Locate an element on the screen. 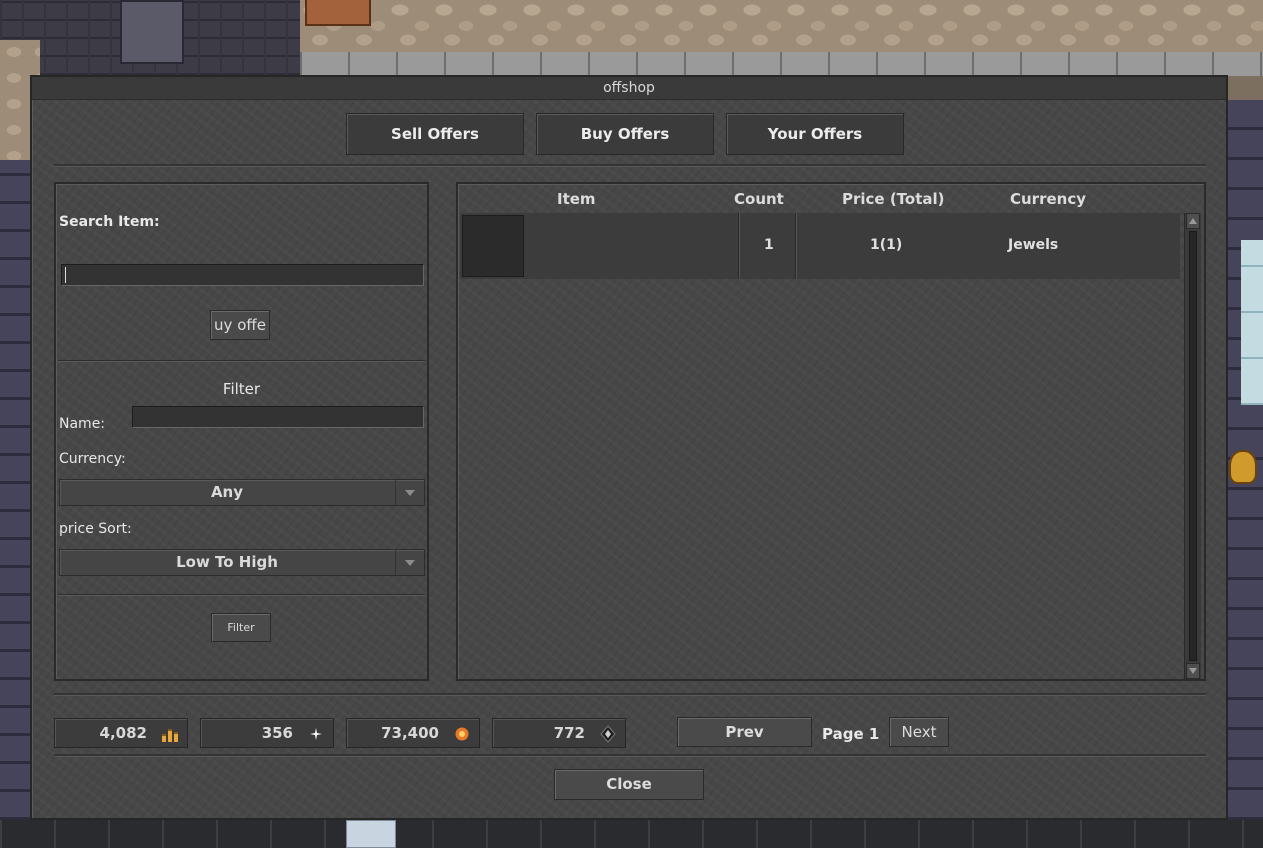 This screenshot has height=848, width=1263. stone-wall is located at coordinates (781, 64).